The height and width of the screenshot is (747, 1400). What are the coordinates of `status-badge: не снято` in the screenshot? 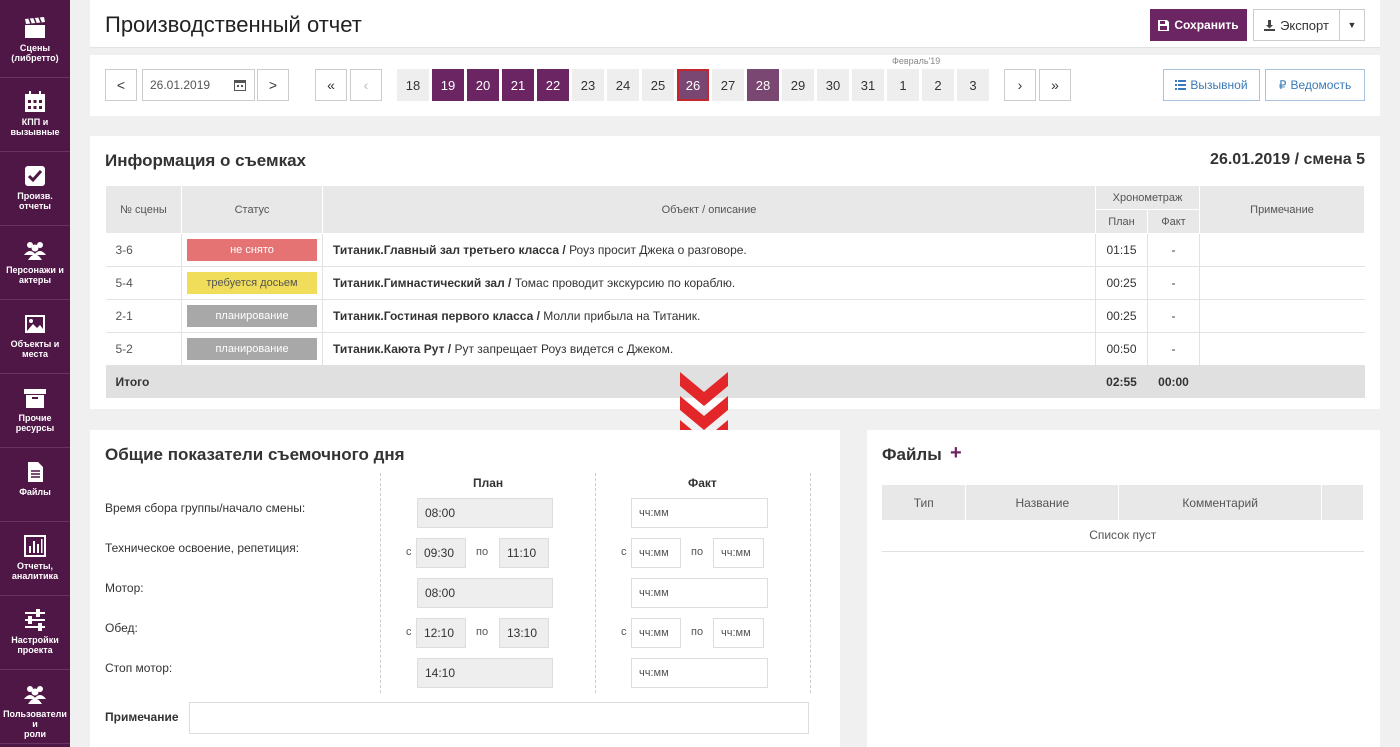 It's located at (252, 250).